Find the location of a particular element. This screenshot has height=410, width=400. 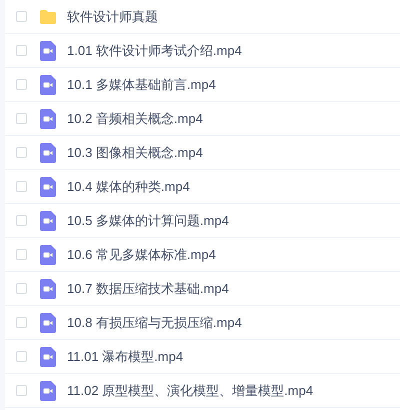

file-name: 10.1 多媒体基础前言.mp4 is located at coordinates (141, 84).